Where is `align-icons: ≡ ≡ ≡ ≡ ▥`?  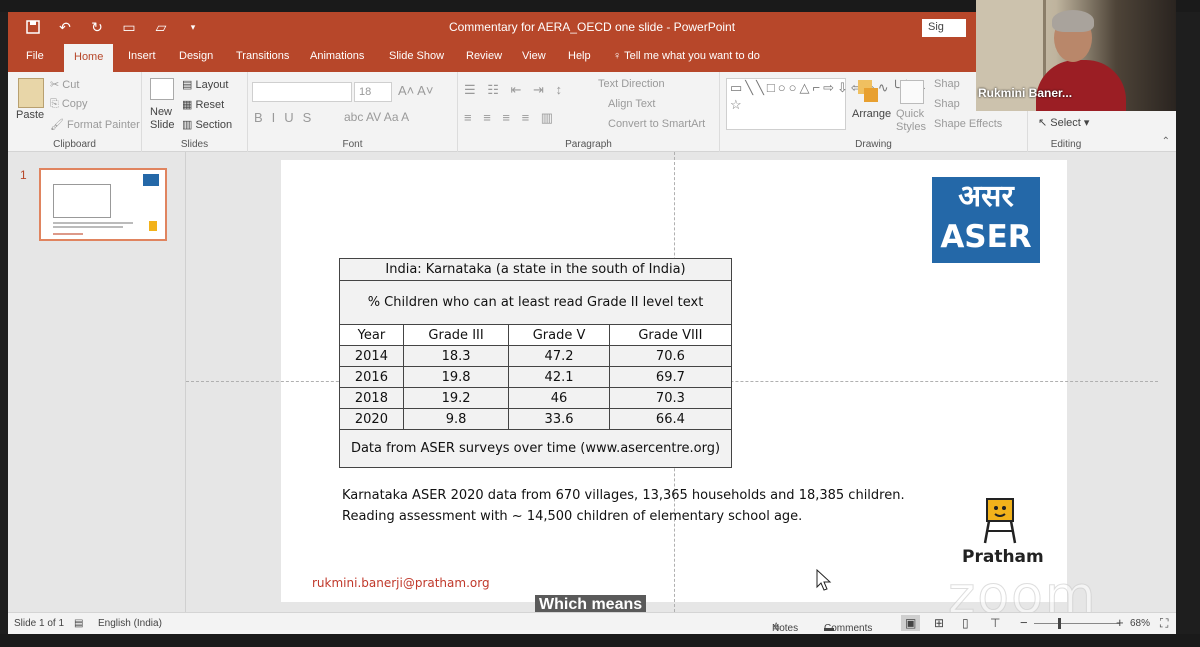
align-icons: ≡ ≡ ≡ ≡ ▥ is located at coordinates (510, 118).